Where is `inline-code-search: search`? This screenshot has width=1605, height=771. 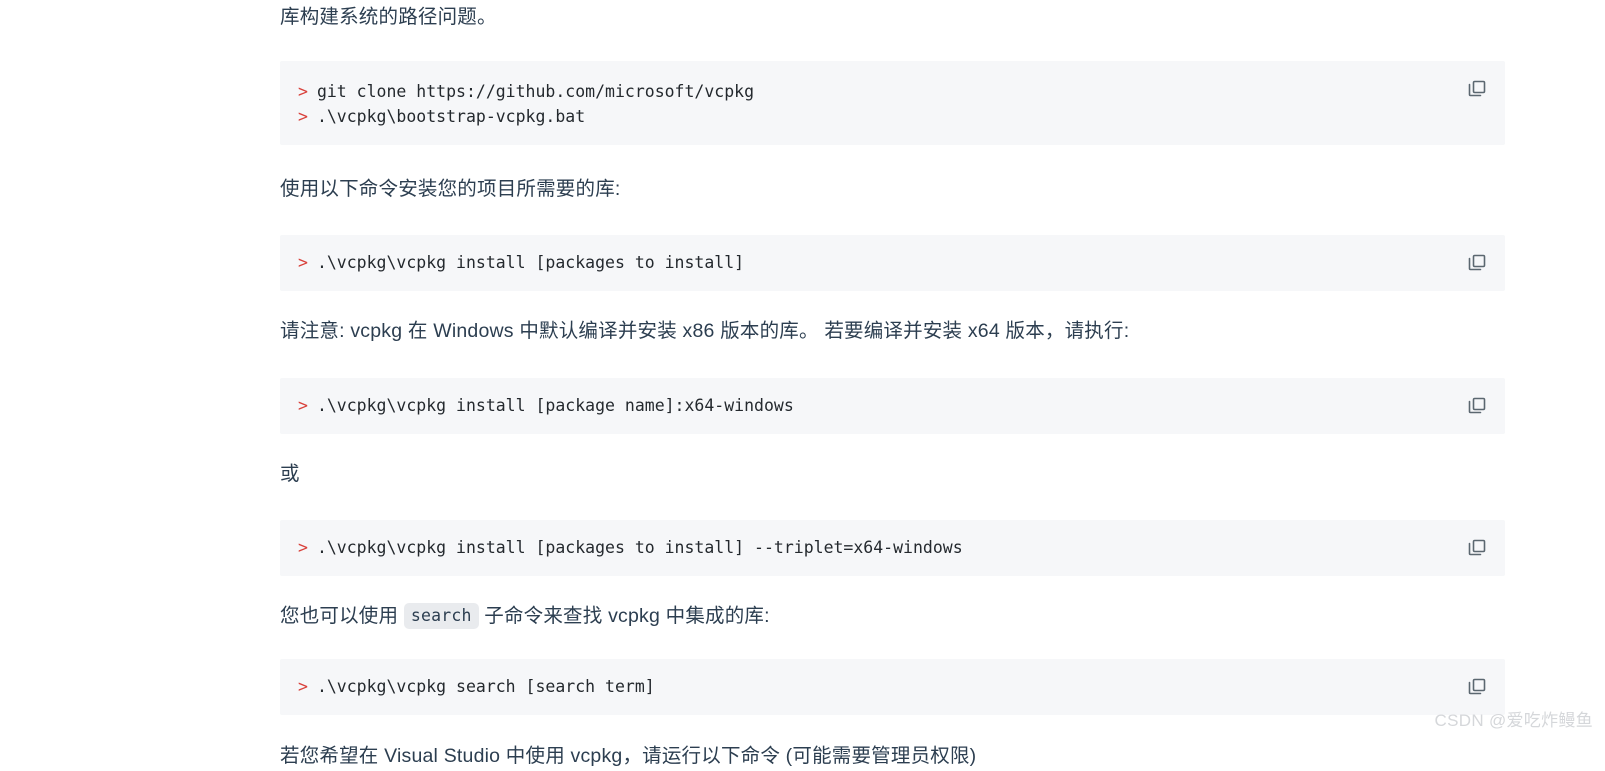
inline-code-search: search is located at coordinates (441, 615).